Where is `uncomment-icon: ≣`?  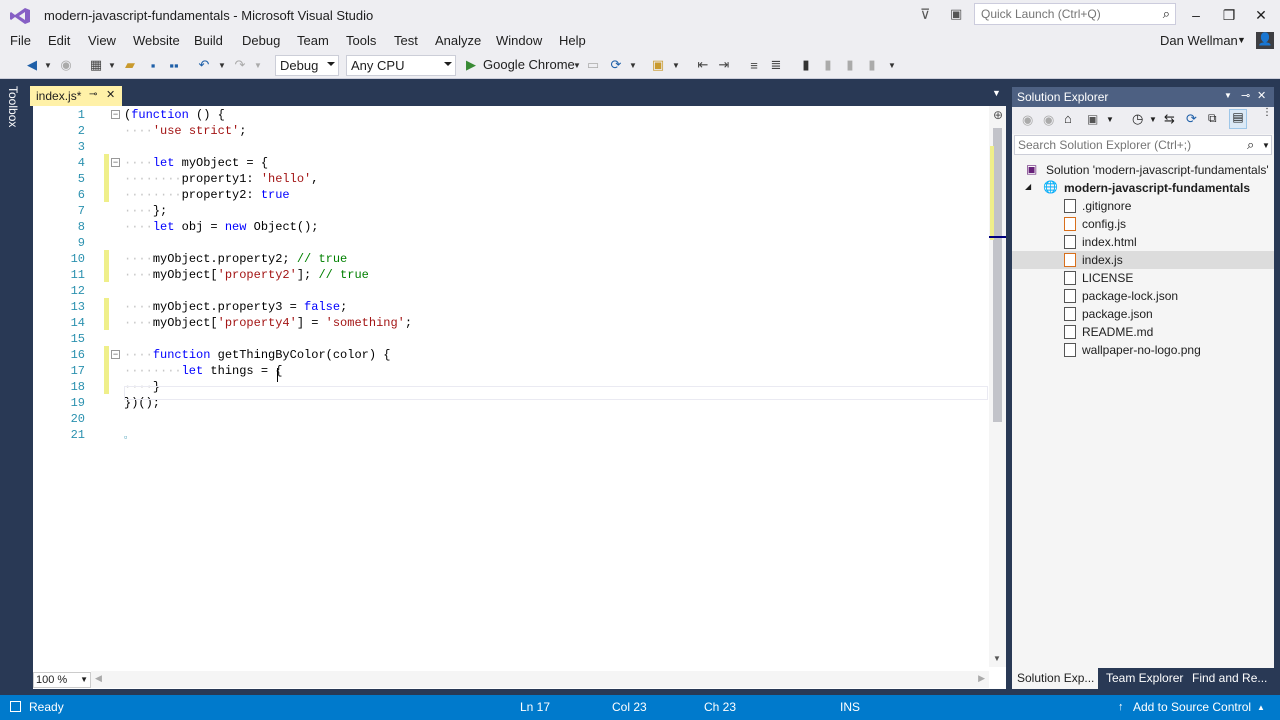 uncomment-icon: ≣ is located at coordinates (776, 65).